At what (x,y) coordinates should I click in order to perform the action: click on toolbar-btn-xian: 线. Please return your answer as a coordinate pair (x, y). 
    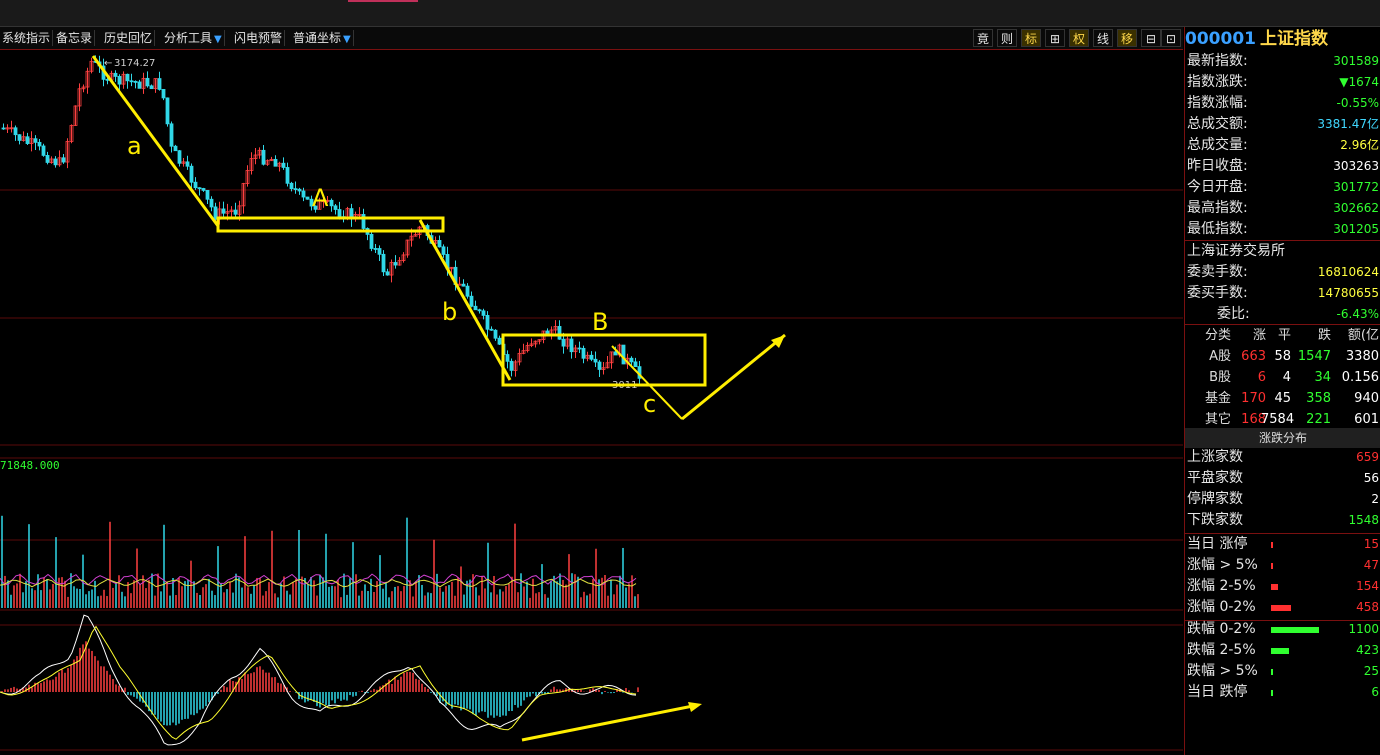
    Looking at the image, I should click on (1103, 38).